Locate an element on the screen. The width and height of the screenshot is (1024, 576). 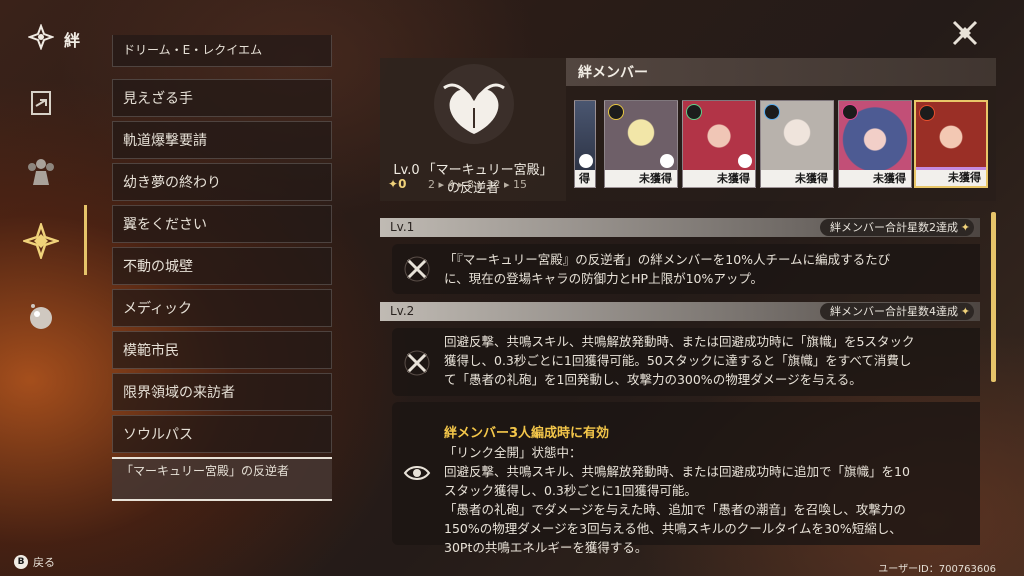
star-progress: ✦0 2 ▸ 4 ▸ 8 ▸ 12 ▸ 15 is located at coordinates (473, 184).